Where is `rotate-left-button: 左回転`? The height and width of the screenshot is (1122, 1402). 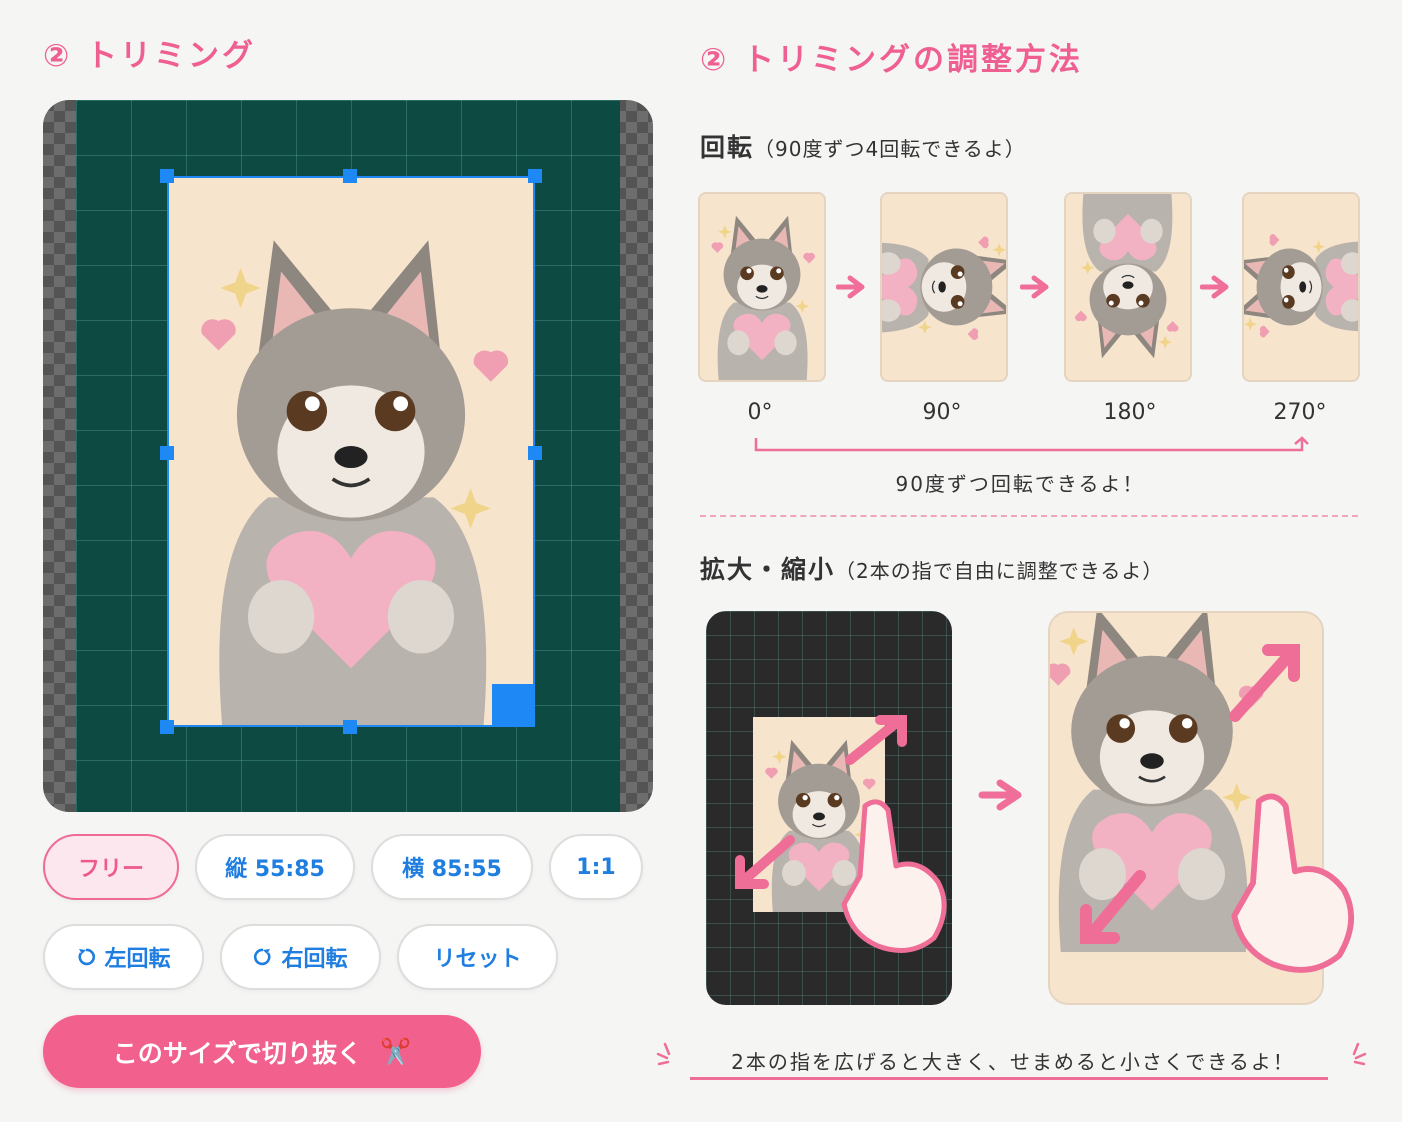
rotate-left-button: 左回転 is located at coordinates (123, 957).